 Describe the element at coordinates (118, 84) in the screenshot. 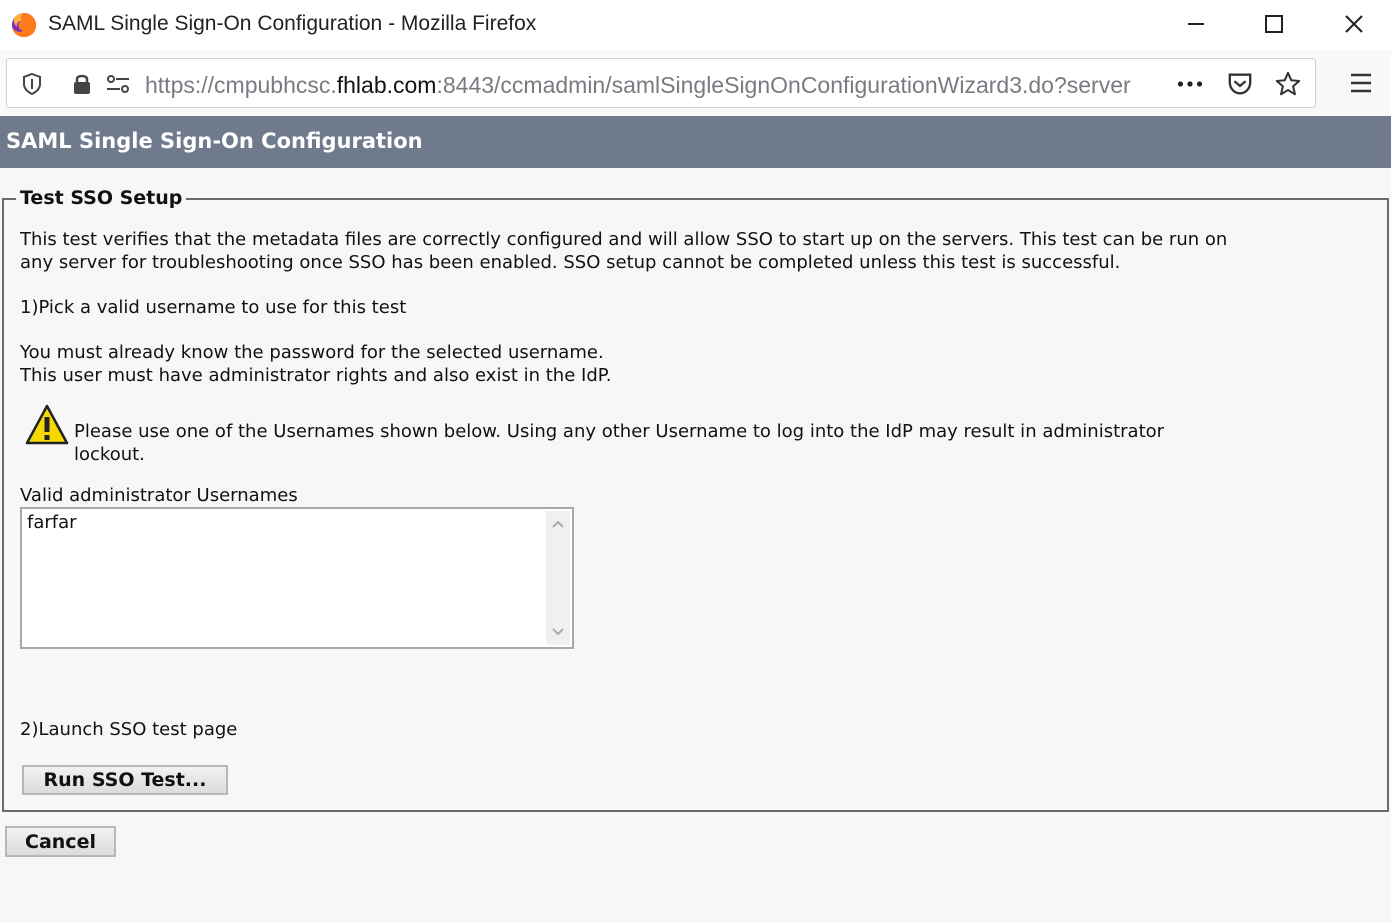

I see `permissions-icon` at that location.